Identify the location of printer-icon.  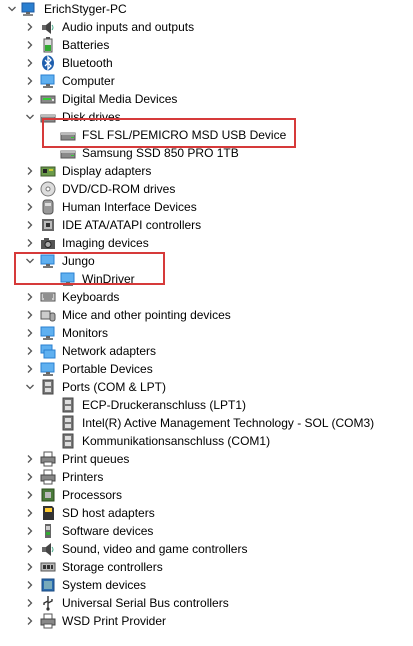
(48, 621).